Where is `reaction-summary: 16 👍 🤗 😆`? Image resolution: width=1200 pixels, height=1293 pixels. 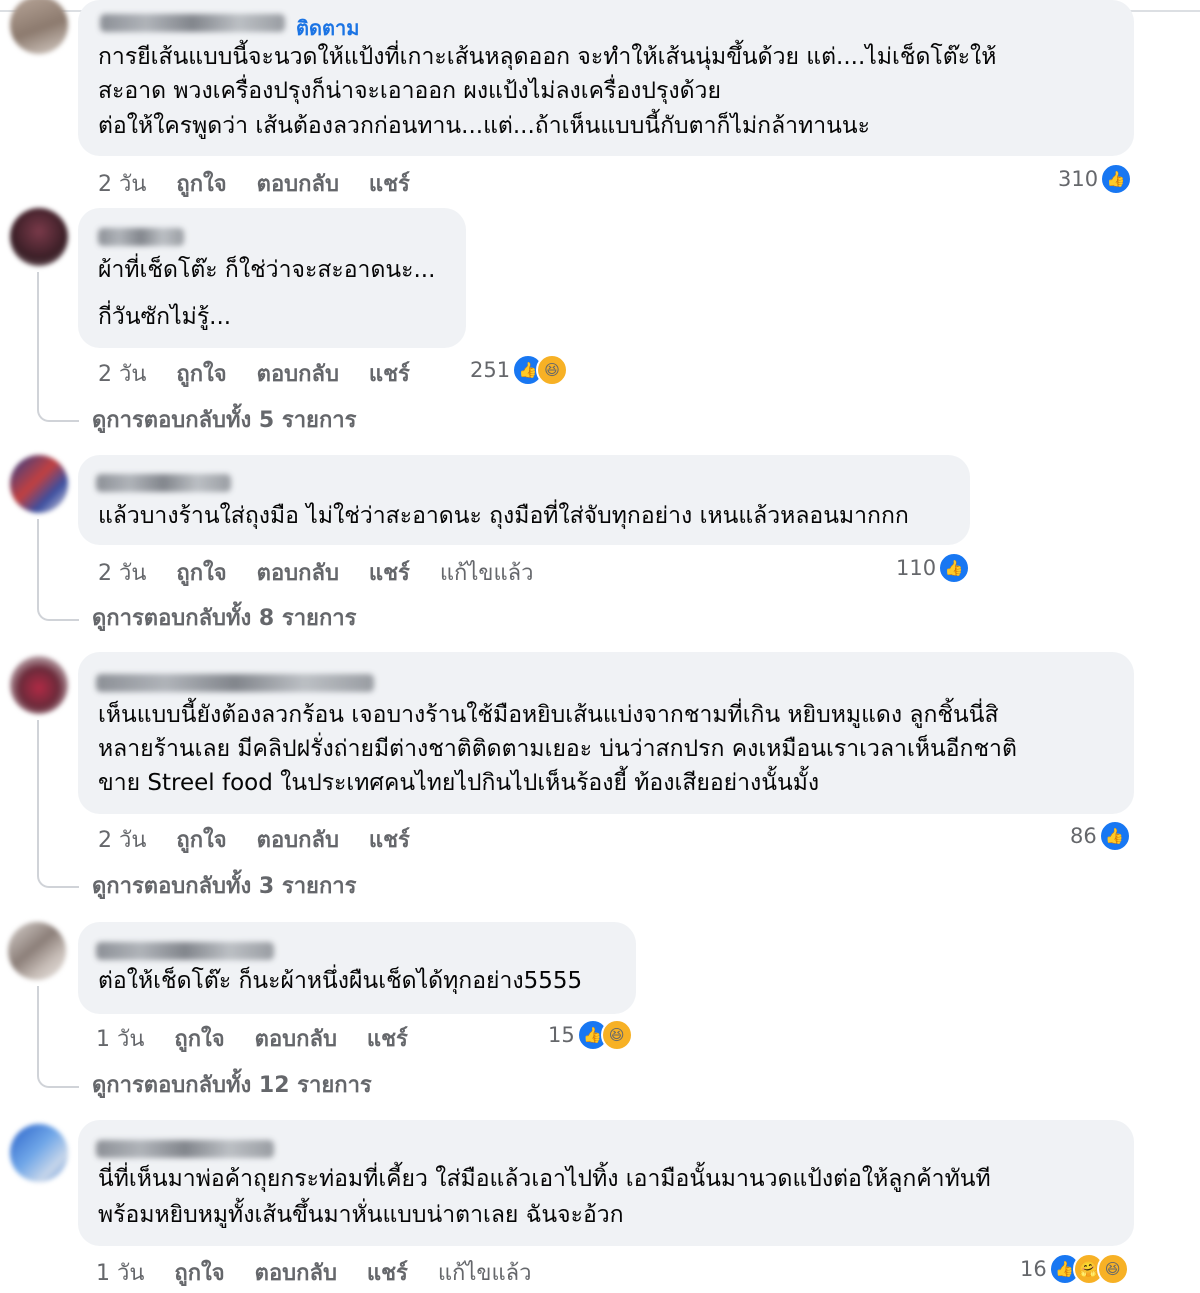
reaction-summary: 16 👍 🤗 😆 is located at coordinates (1074, 1269).